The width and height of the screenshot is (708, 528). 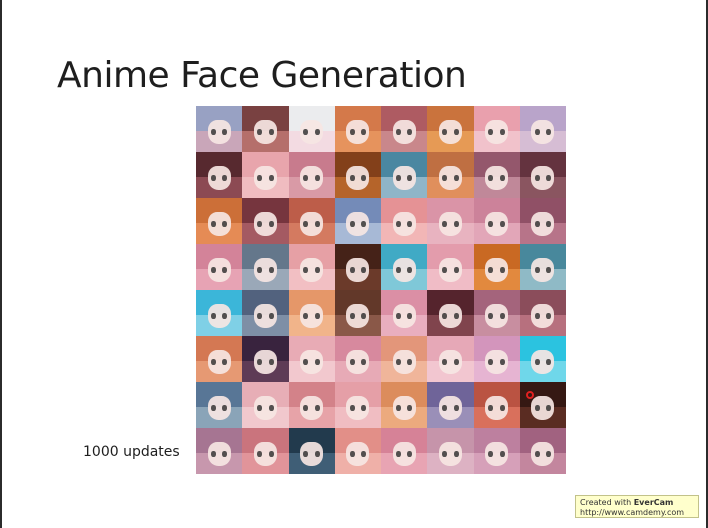 I want to click on slide-title: Anime Face Generation, so click(x=262, y=75).